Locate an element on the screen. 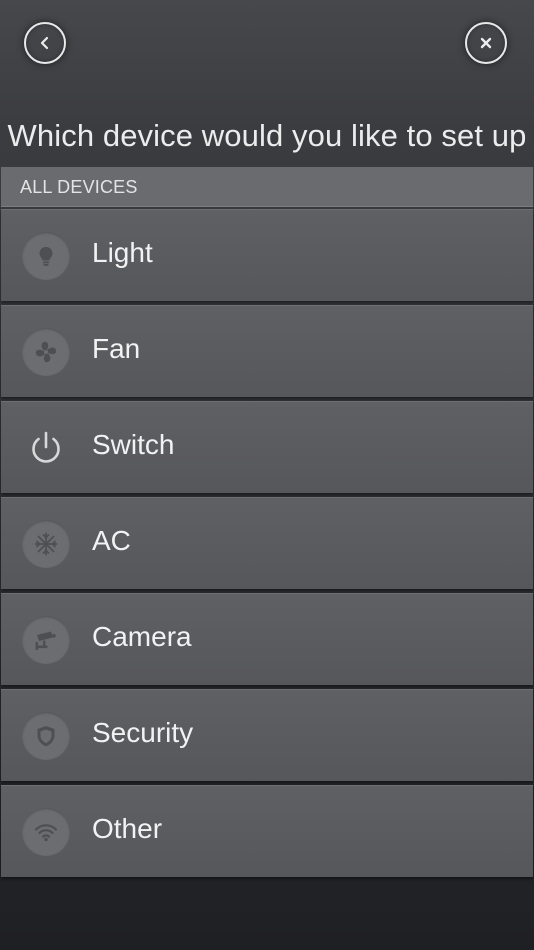 The height and width of the screenshot is (950, 534). chevron-left-icon is located at coordinates (44, 43).